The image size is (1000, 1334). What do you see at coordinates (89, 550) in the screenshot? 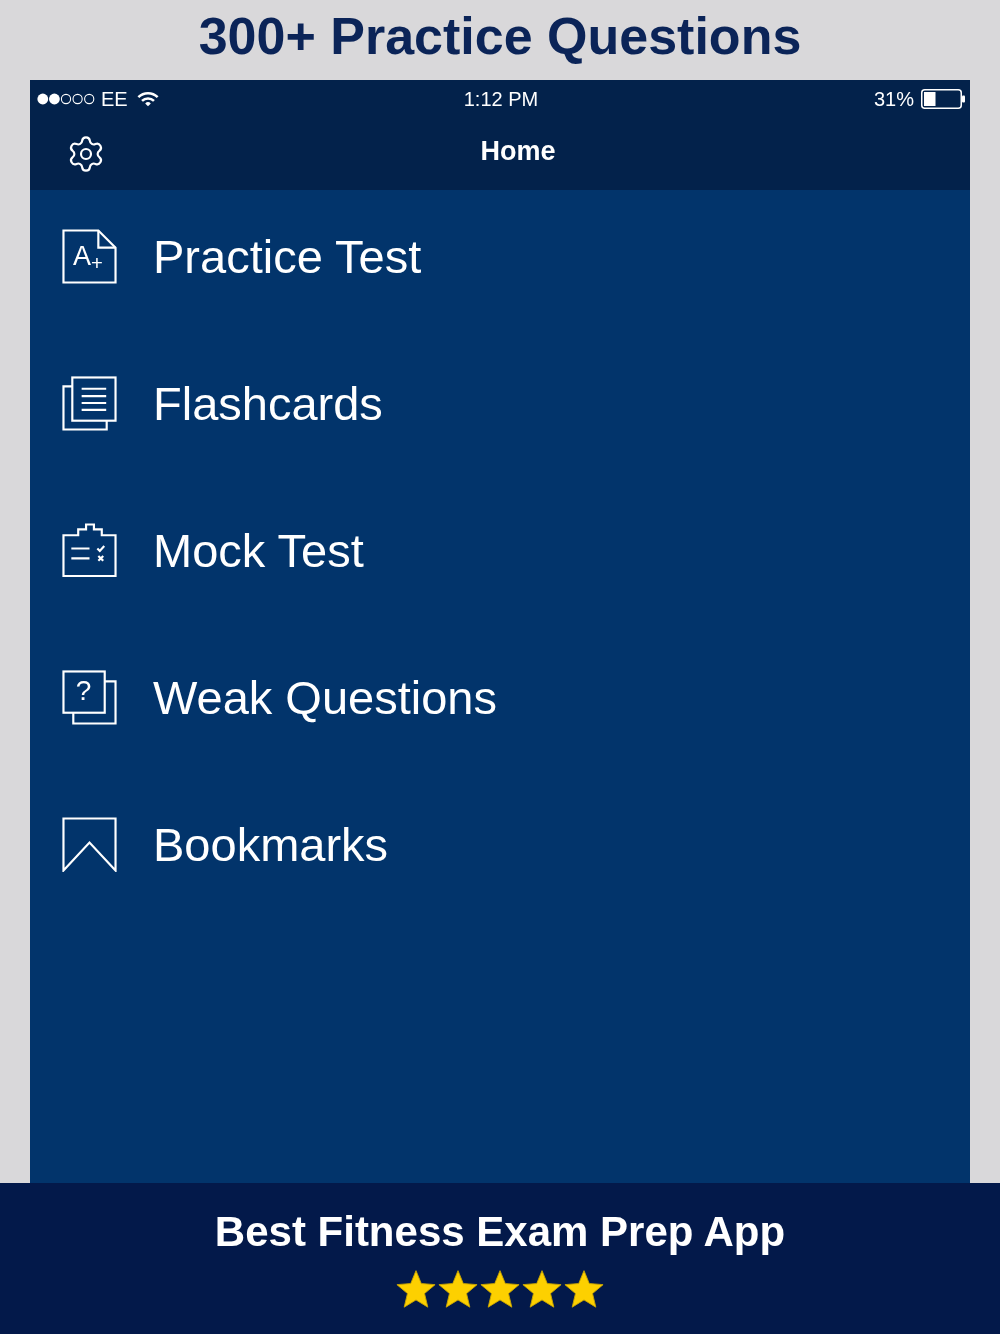
I see `clipboard-icon` at bounding box center [89, 550].